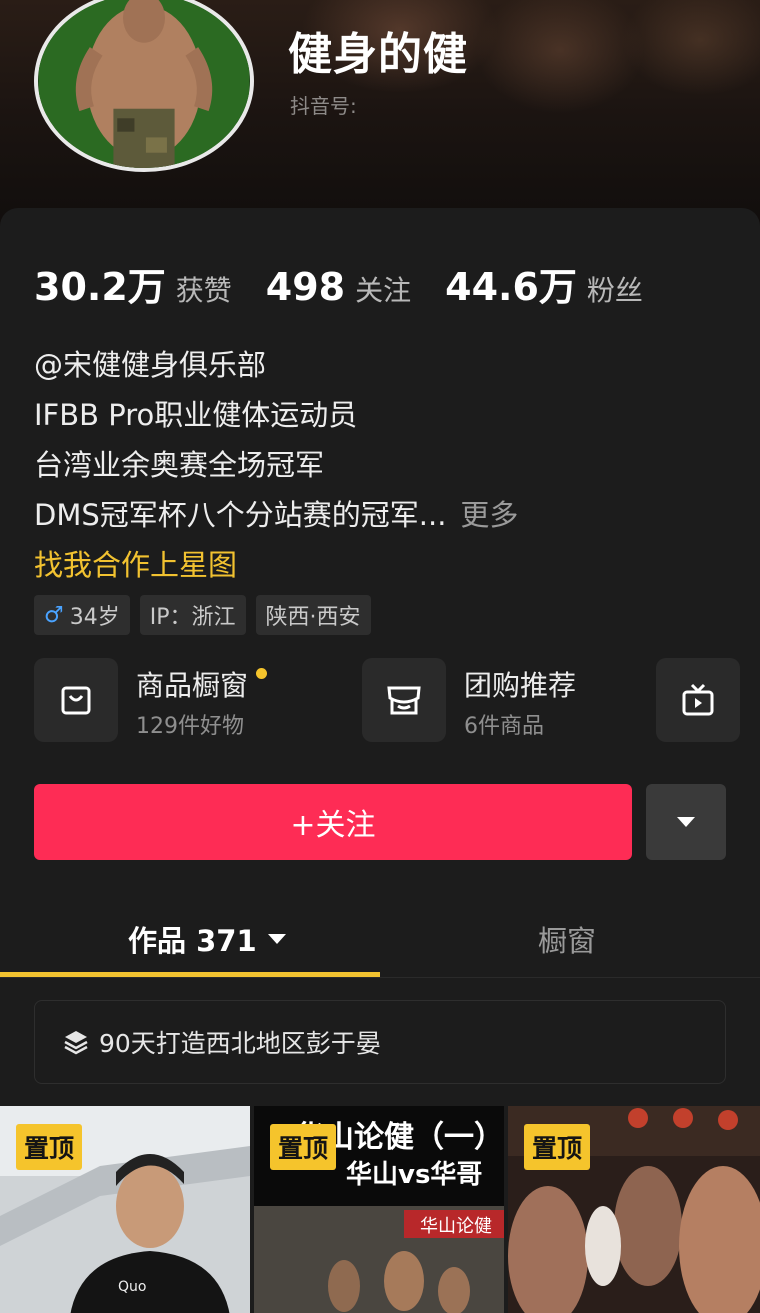  I want to click on location-tag: 陕西·西安, so click(313, 615).